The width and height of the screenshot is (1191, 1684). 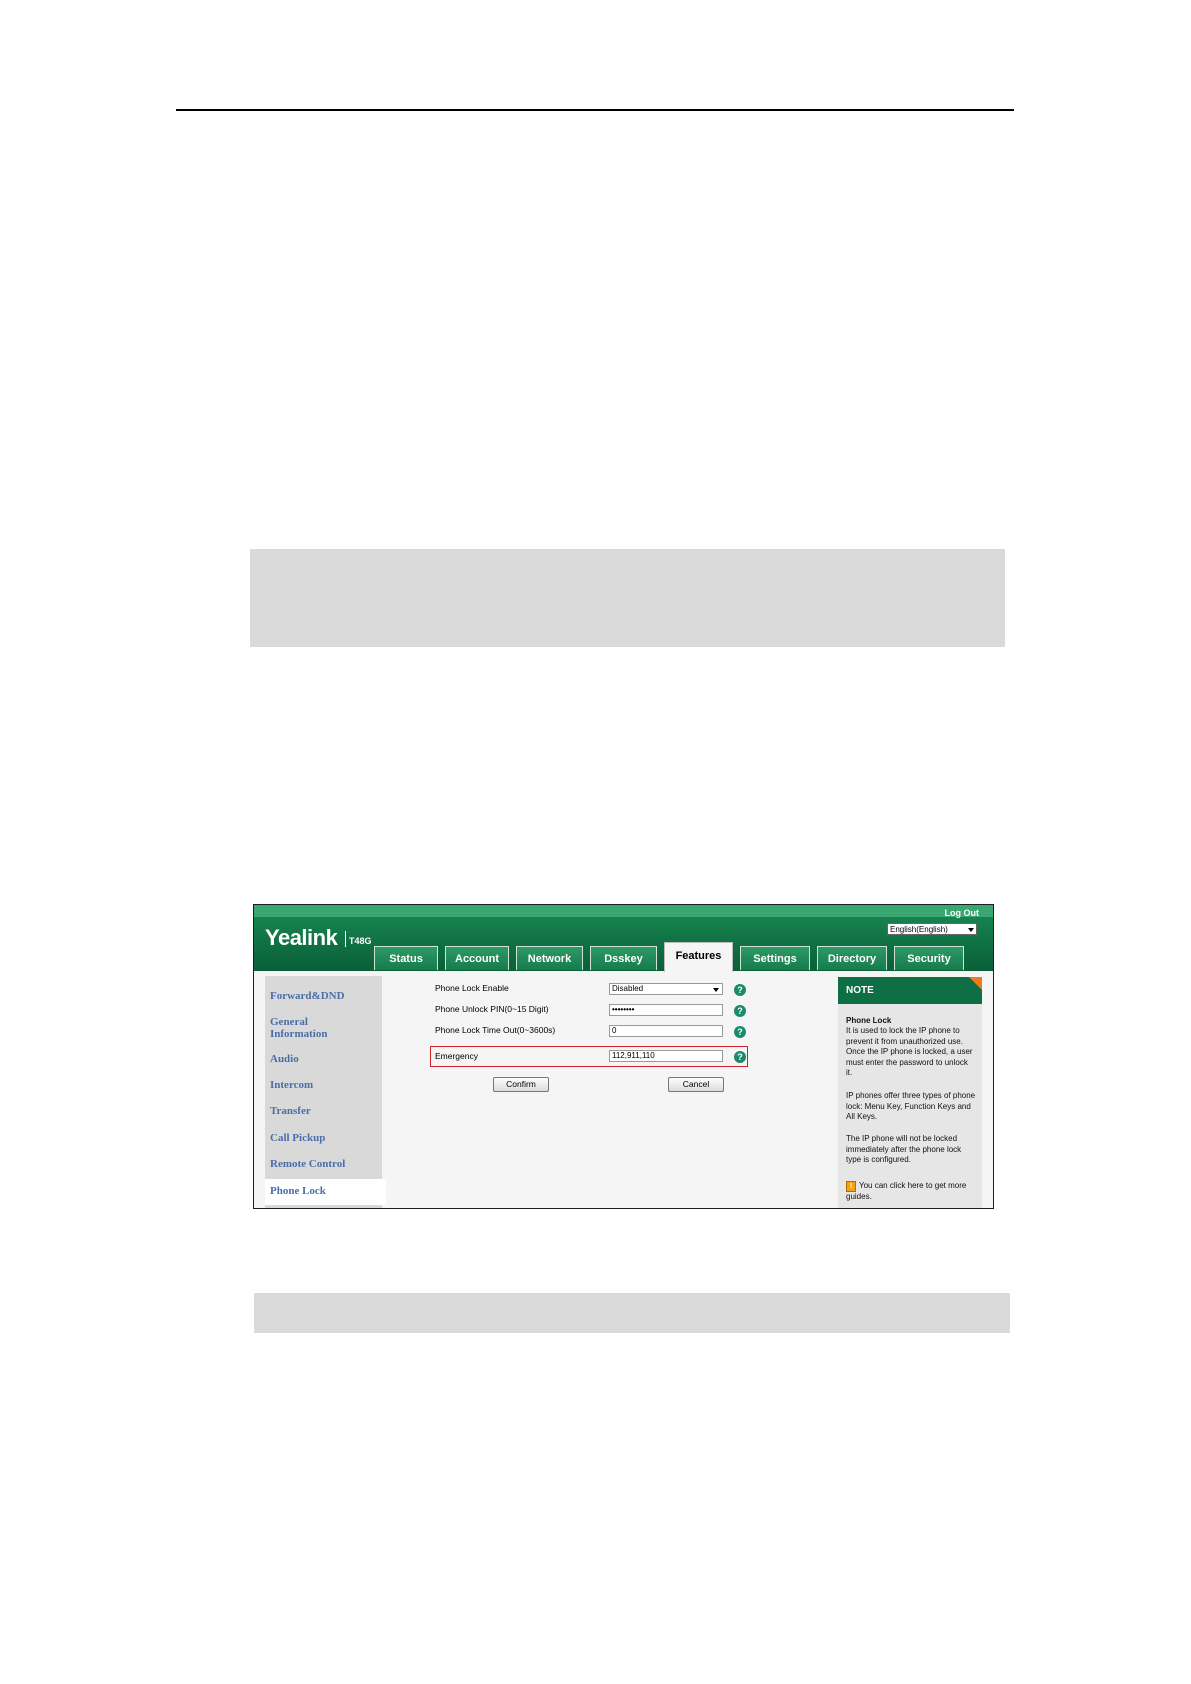 What do you see at coordinates (297, 1138) in the screenshot?
I see `sidebar-item-call-pickup: Call Pickup` at bounding box center [297, 1138].